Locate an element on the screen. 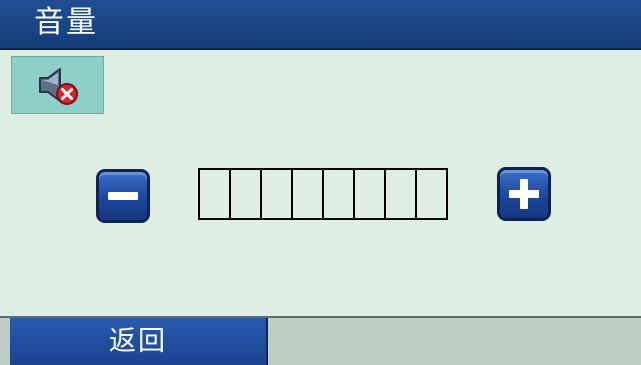 The width and height of the screenshot is (641, 365). back-button-label: 返回 is located at coordinates (138, 341).